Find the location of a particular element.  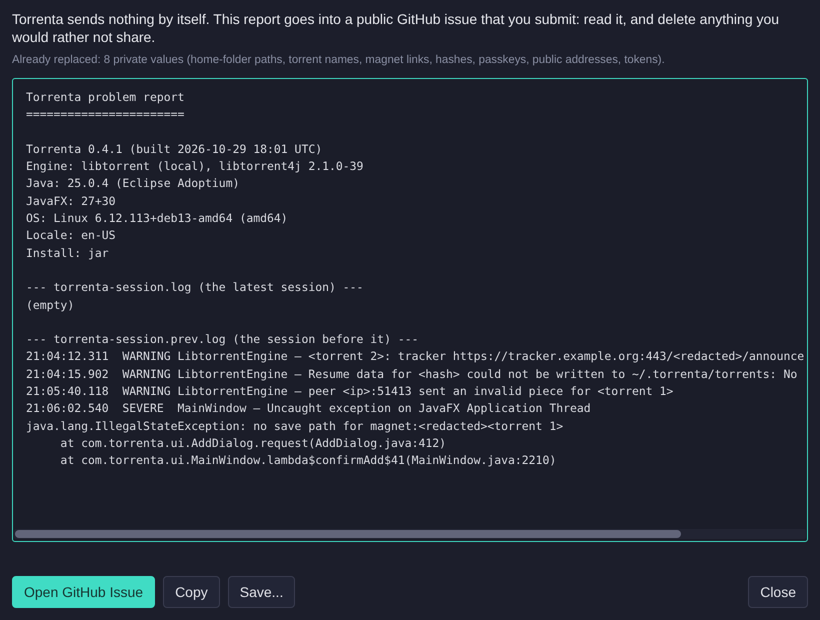

horizontal-scrollbar is located at coordinates (410, 534).